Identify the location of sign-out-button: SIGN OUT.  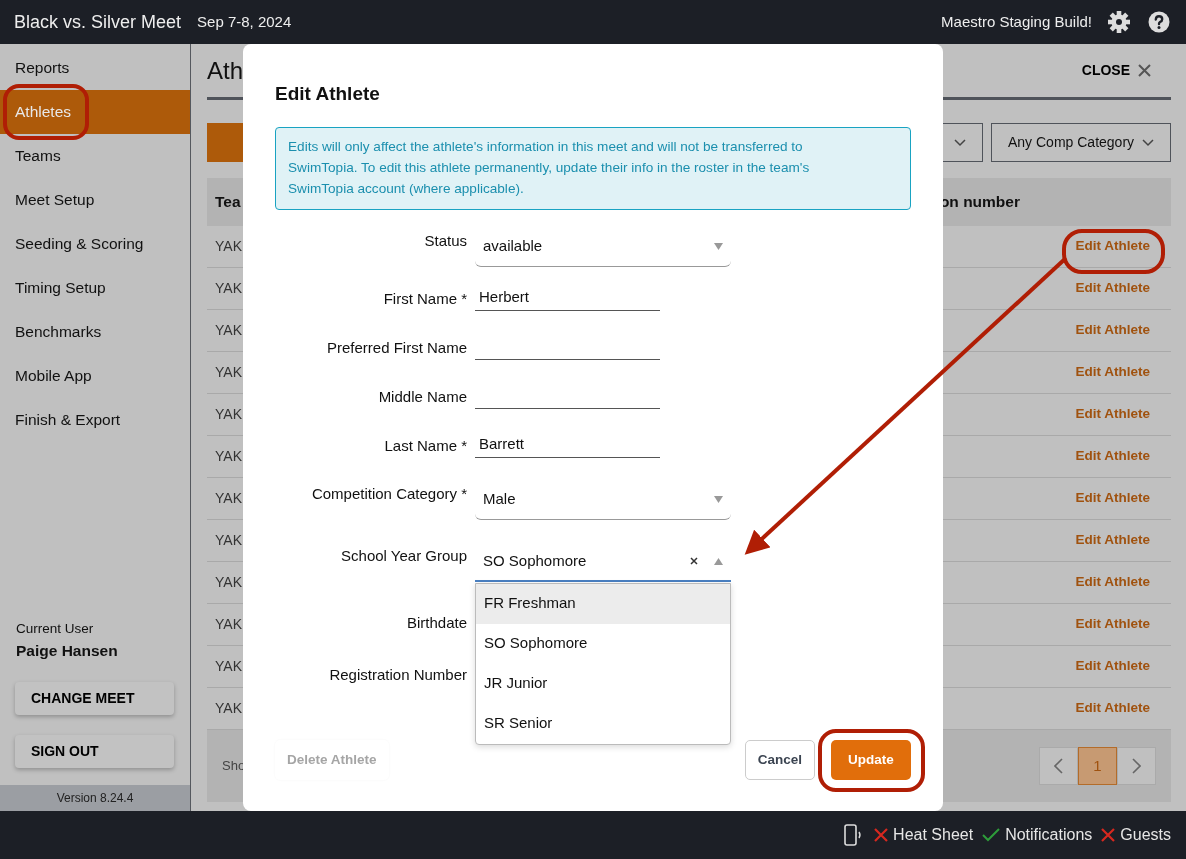
(94, 751).